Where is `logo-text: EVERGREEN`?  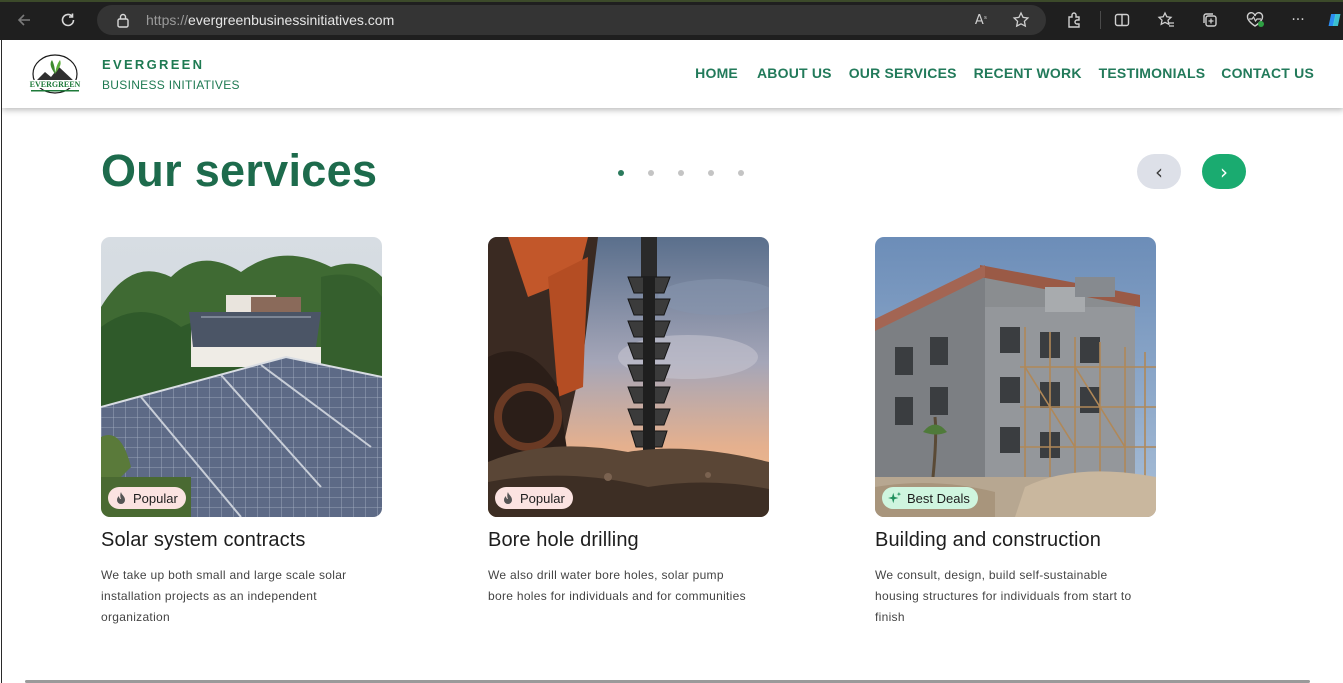 logo-text: EVERGREEN is located at coordinates (55, 84).